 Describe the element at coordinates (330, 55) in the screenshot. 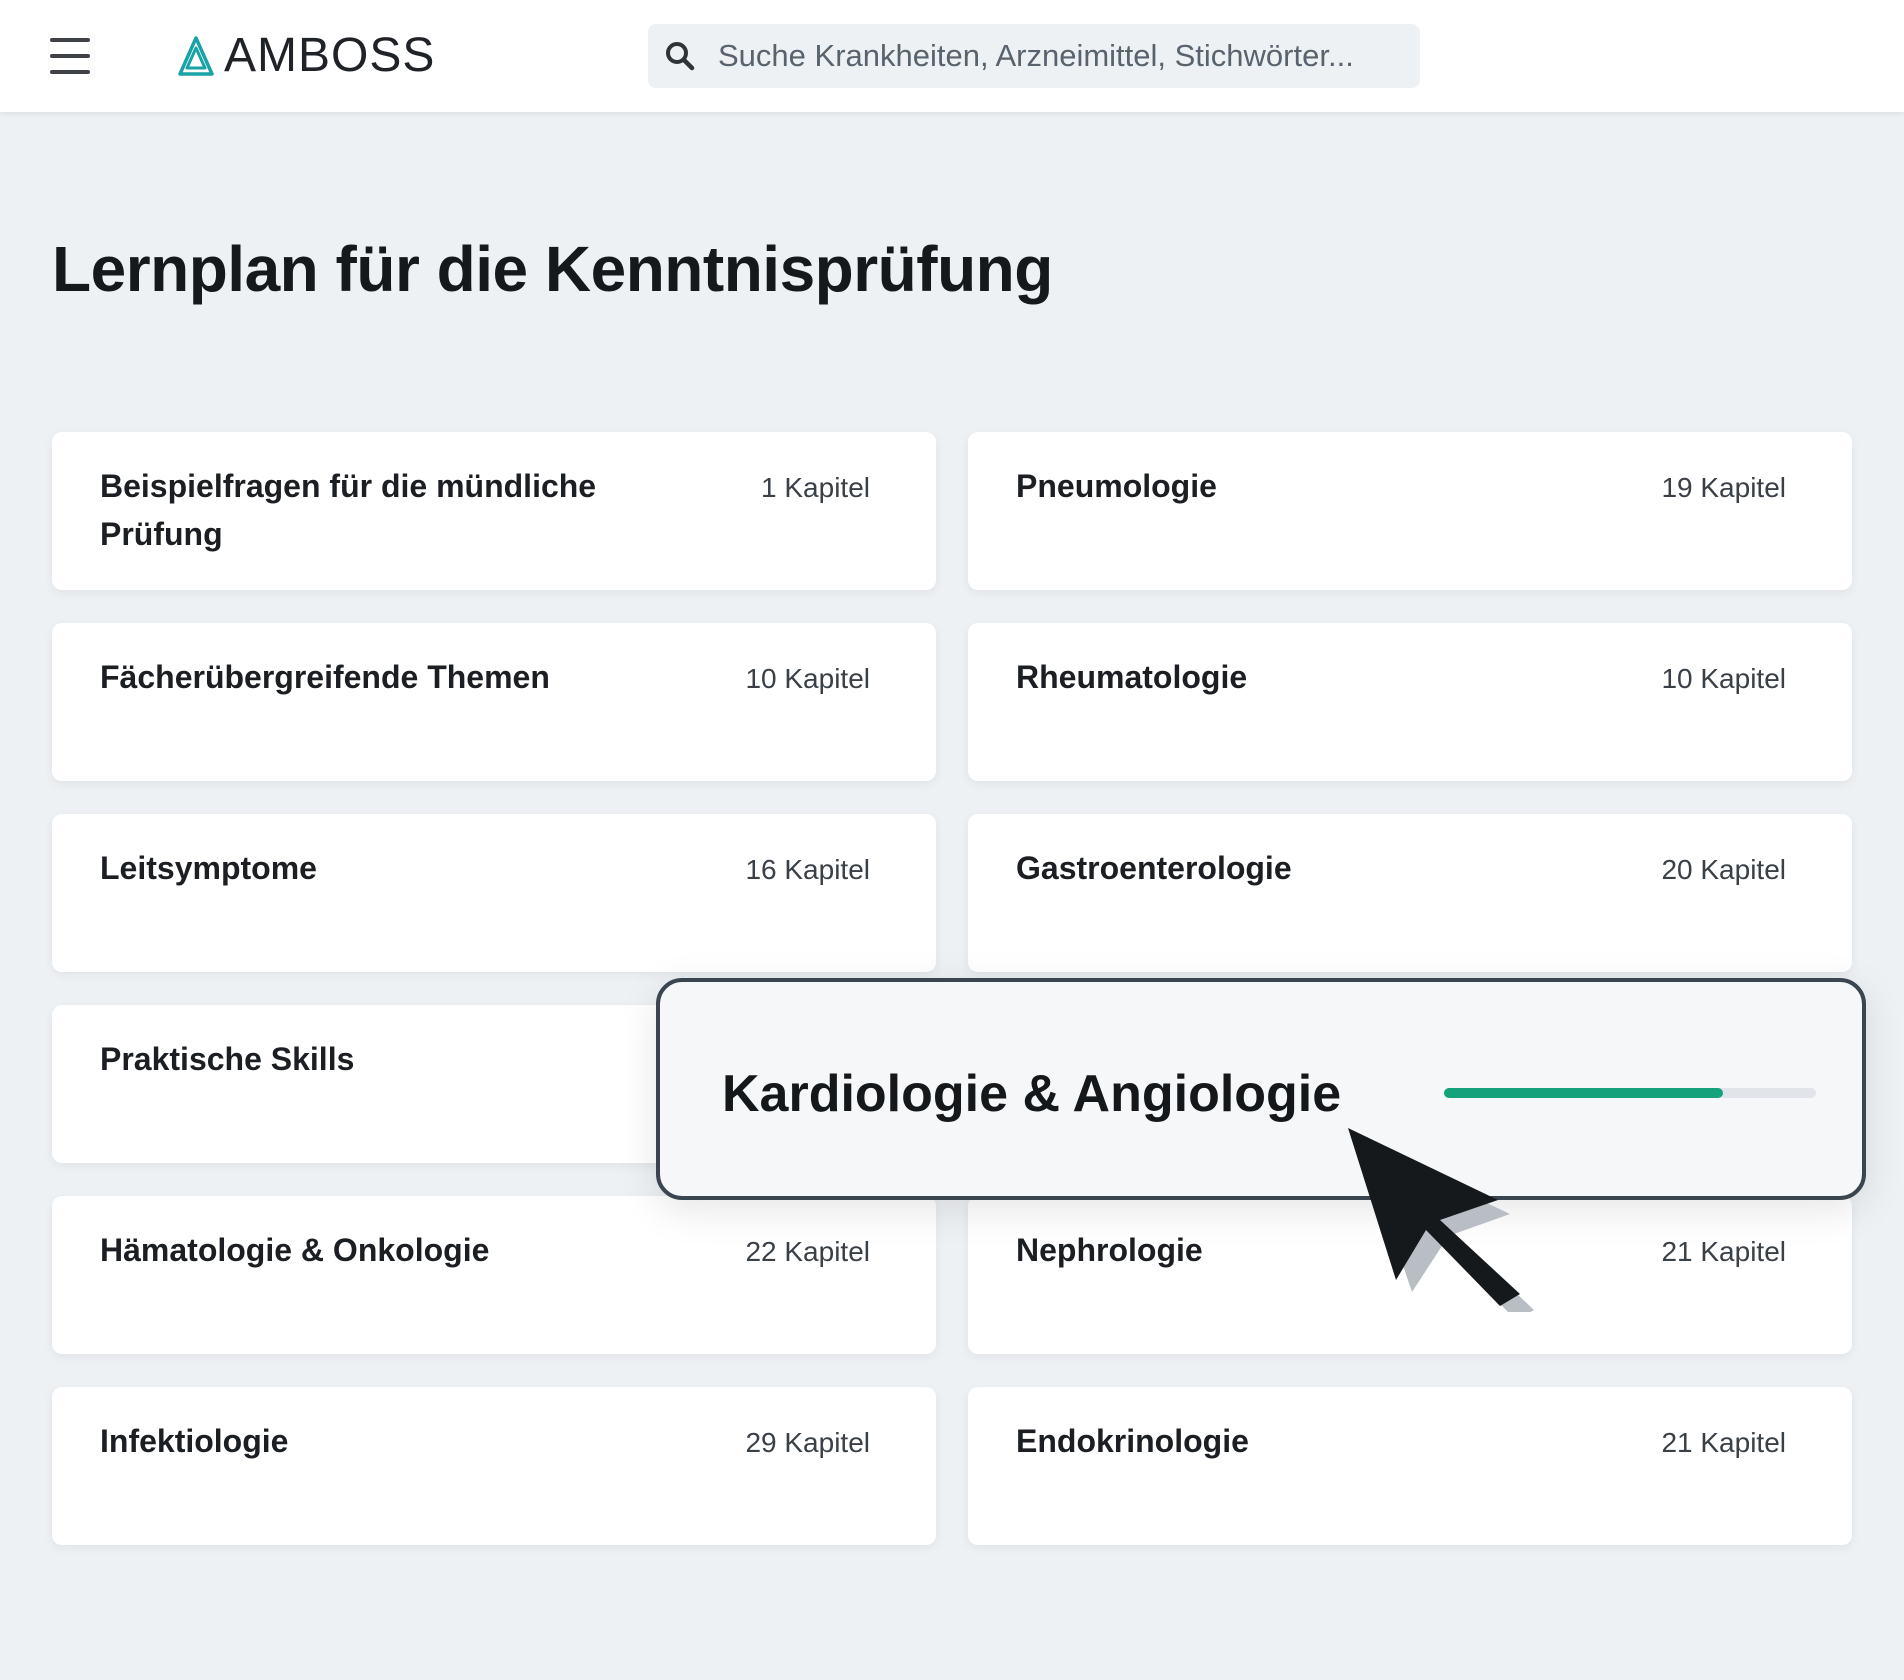

I see `logo-text: AMBOSS` at that location.